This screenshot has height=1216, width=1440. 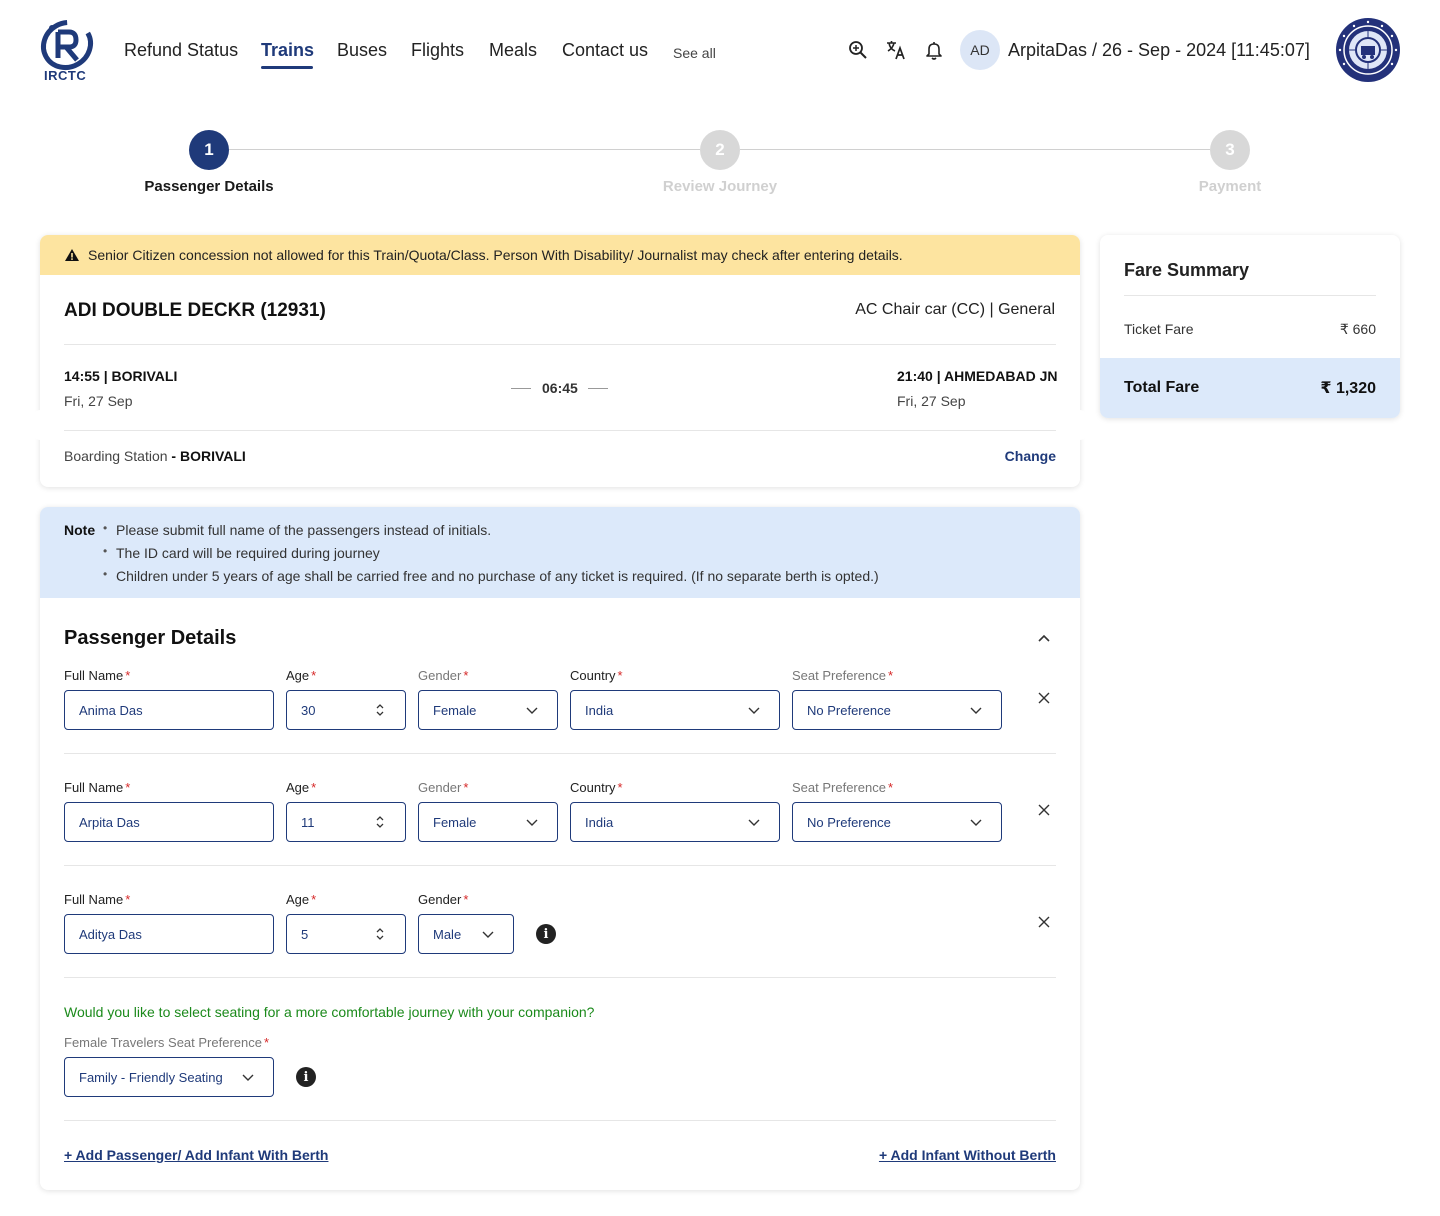 I want to click on translate-icon, so click(x=896, y=50).